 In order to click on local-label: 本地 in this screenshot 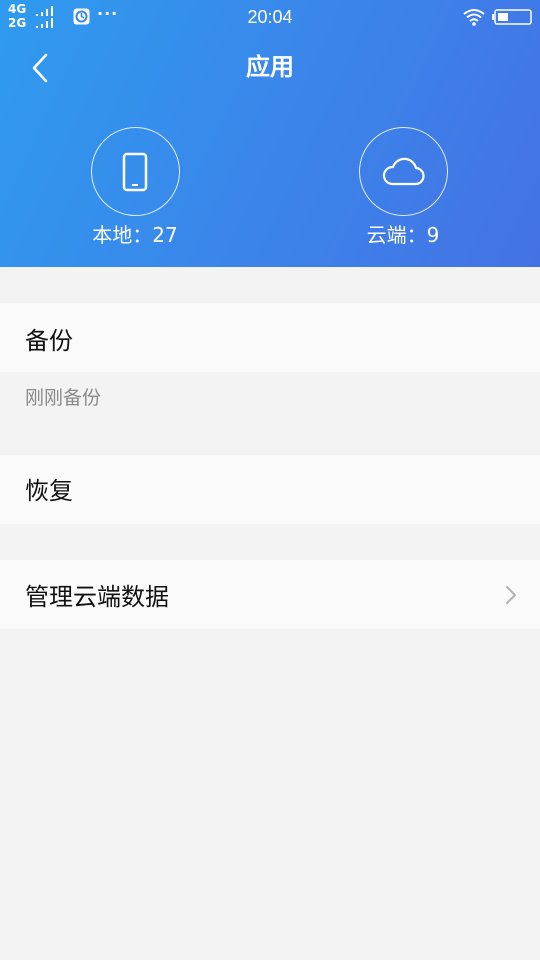, I will do `click(112, 235)`.